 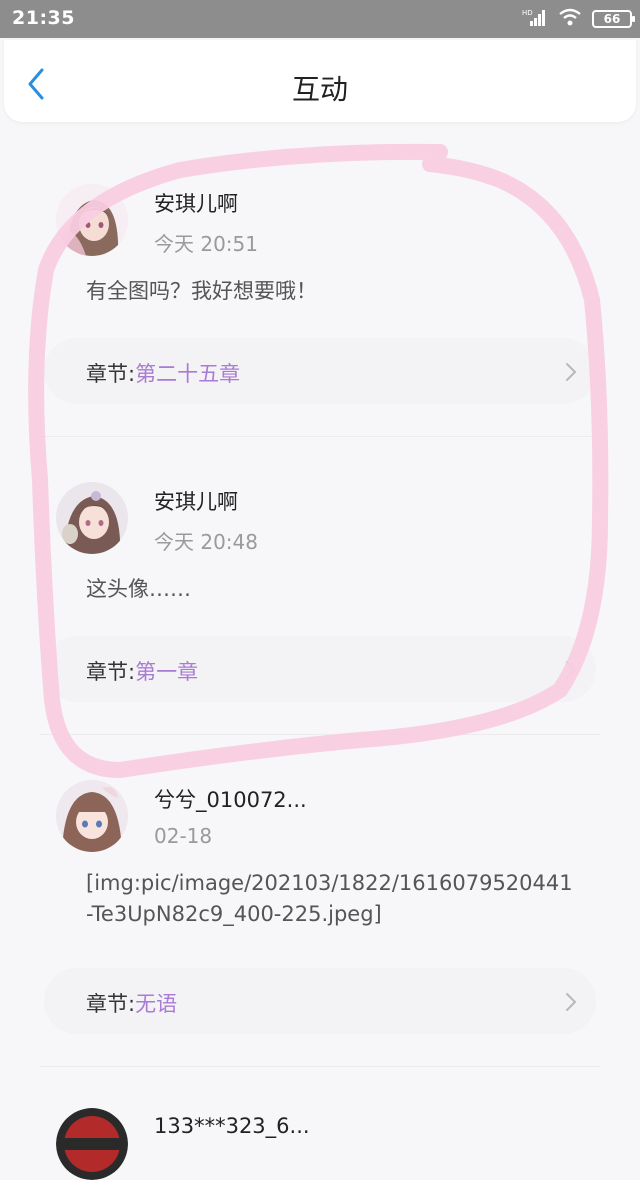 I want to click on status-bar: 21:35 HD 66, so click(x=320, y=19).